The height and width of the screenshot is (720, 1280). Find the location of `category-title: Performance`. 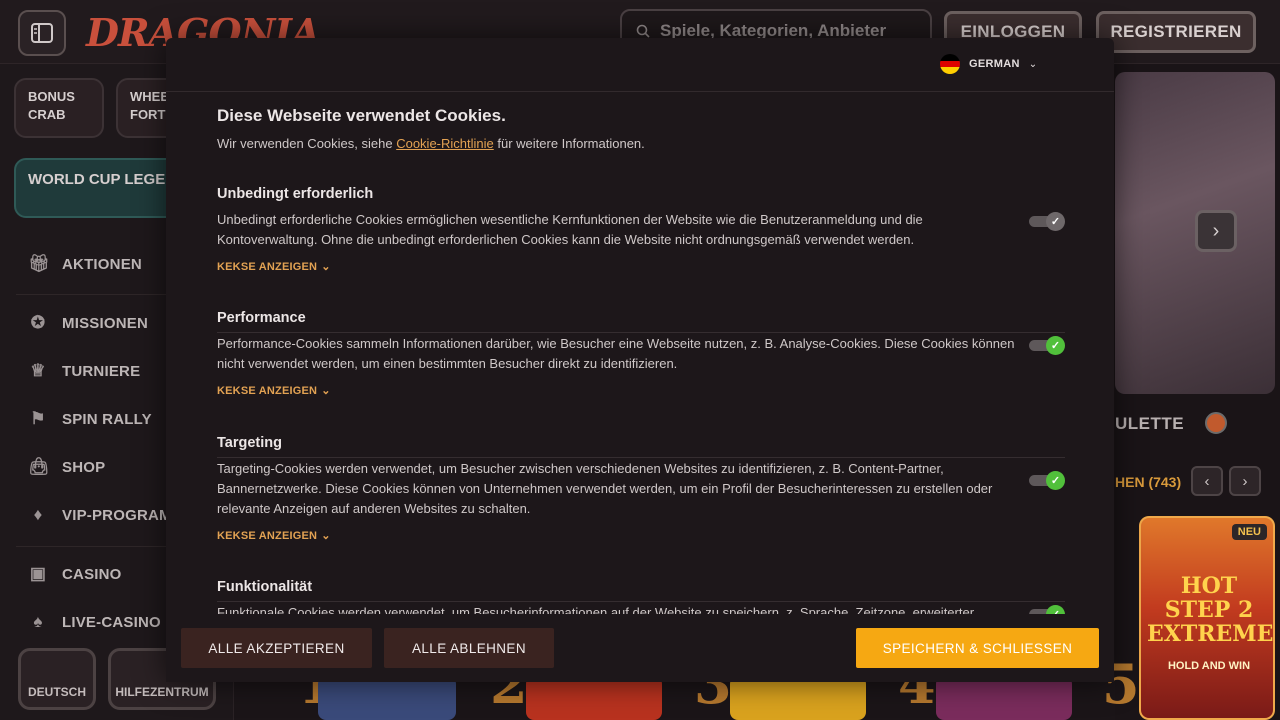

category-title: Performance is located at coordinates (261, 318).